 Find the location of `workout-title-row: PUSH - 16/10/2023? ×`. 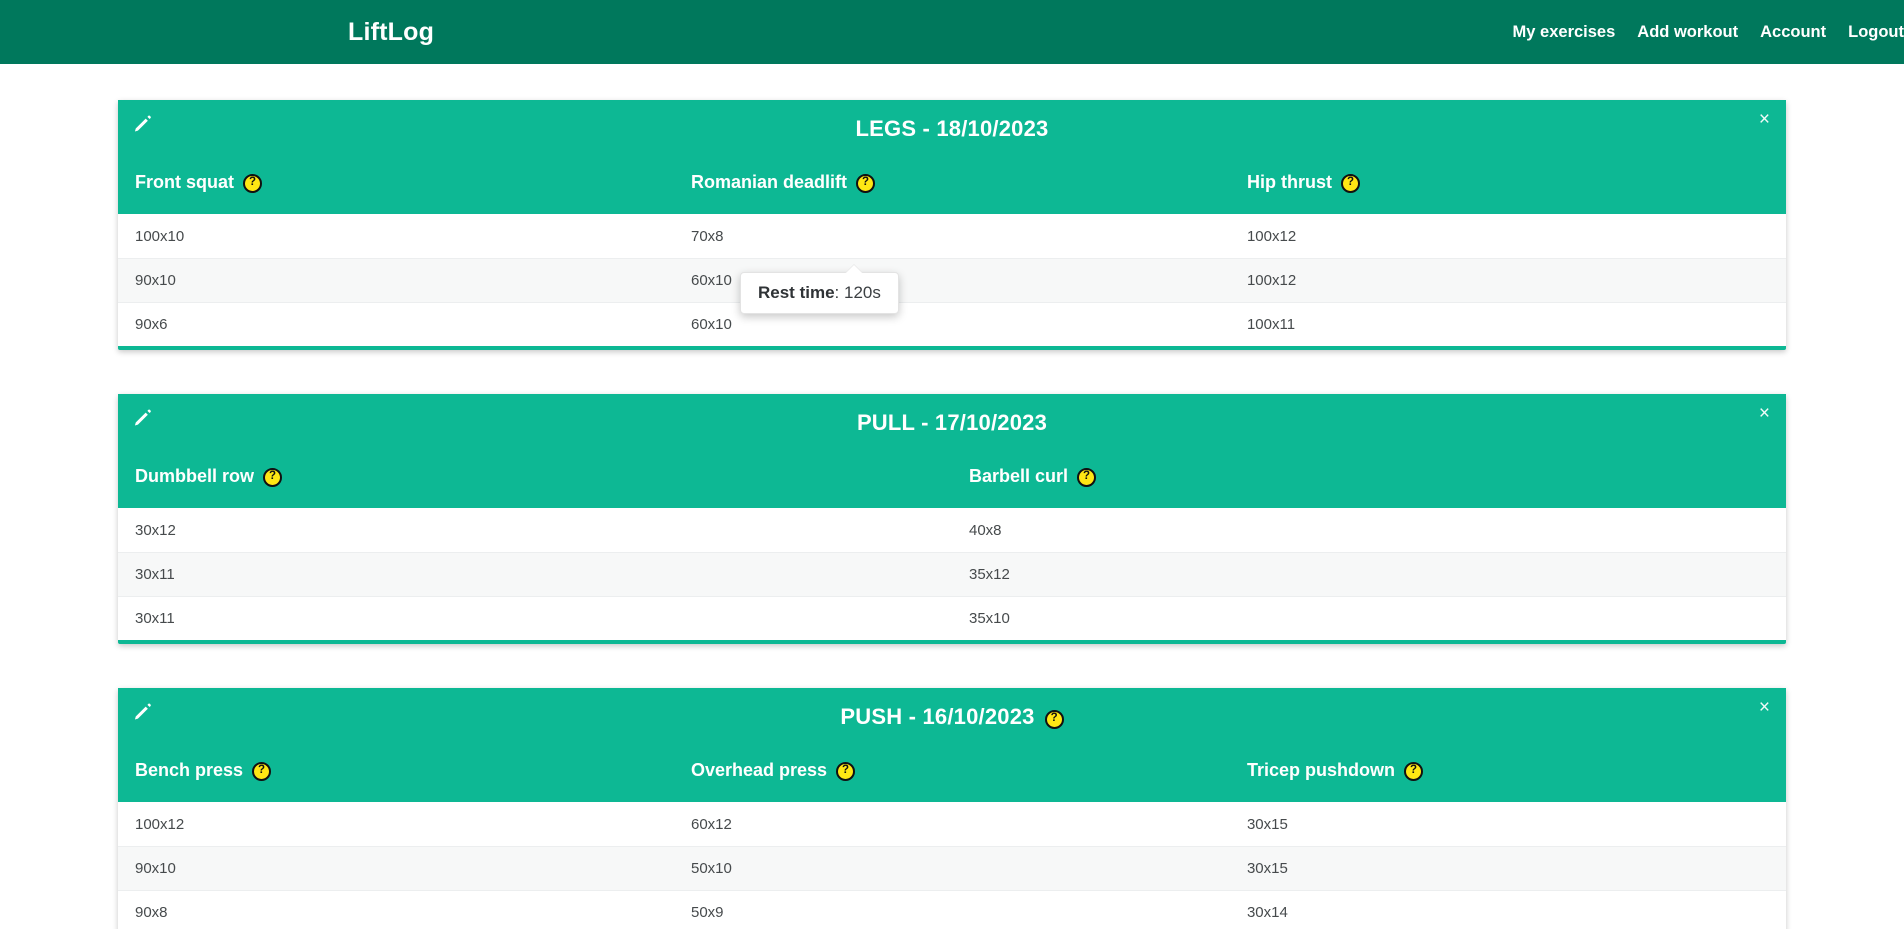

workout-title-row: PUSH - 16/10/2023? × is located at coordinates (952, 717).